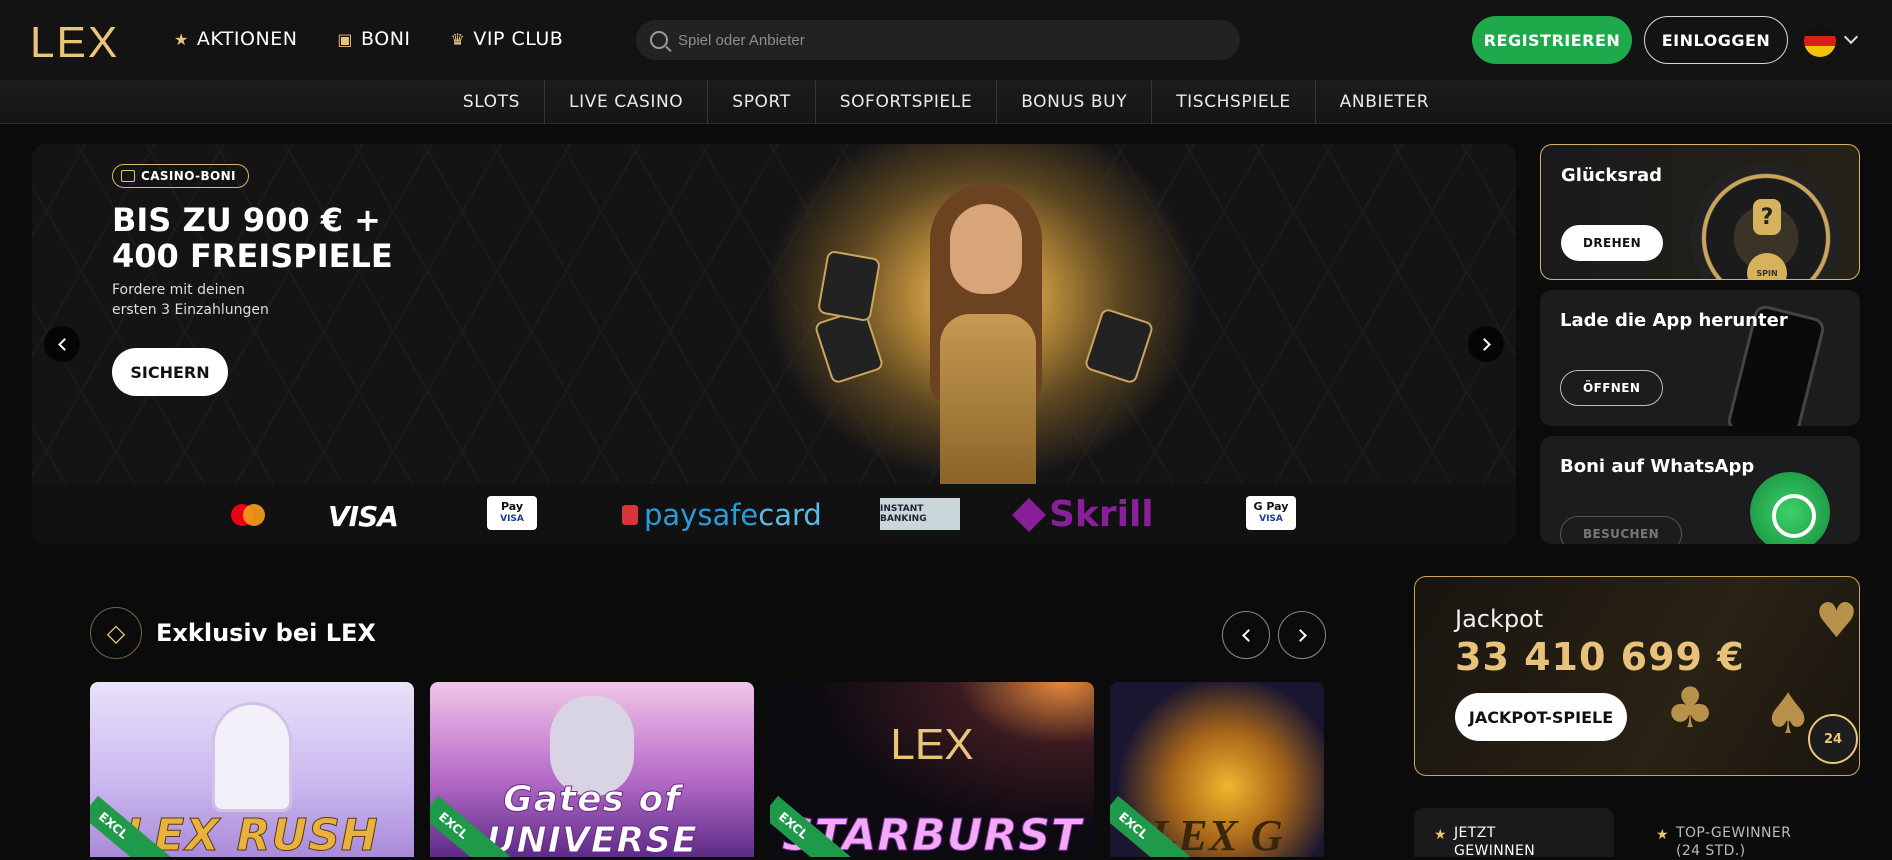  Describe the element at coordinates (363, 516) in the screenshot. I see `visa-logo: VISA` at that location.